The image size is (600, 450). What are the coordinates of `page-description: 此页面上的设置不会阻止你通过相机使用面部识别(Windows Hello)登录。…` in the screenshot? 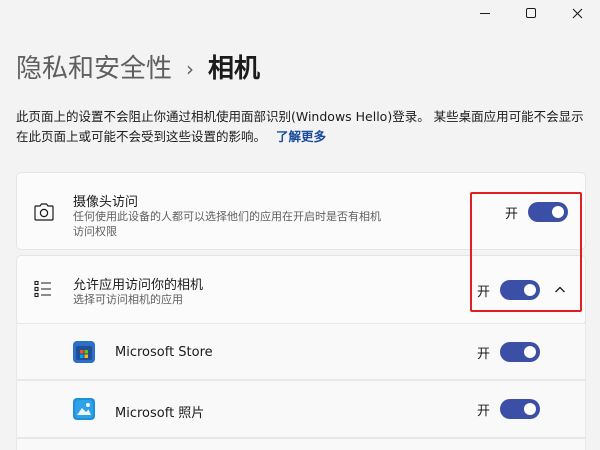 It's located at (302, 127).